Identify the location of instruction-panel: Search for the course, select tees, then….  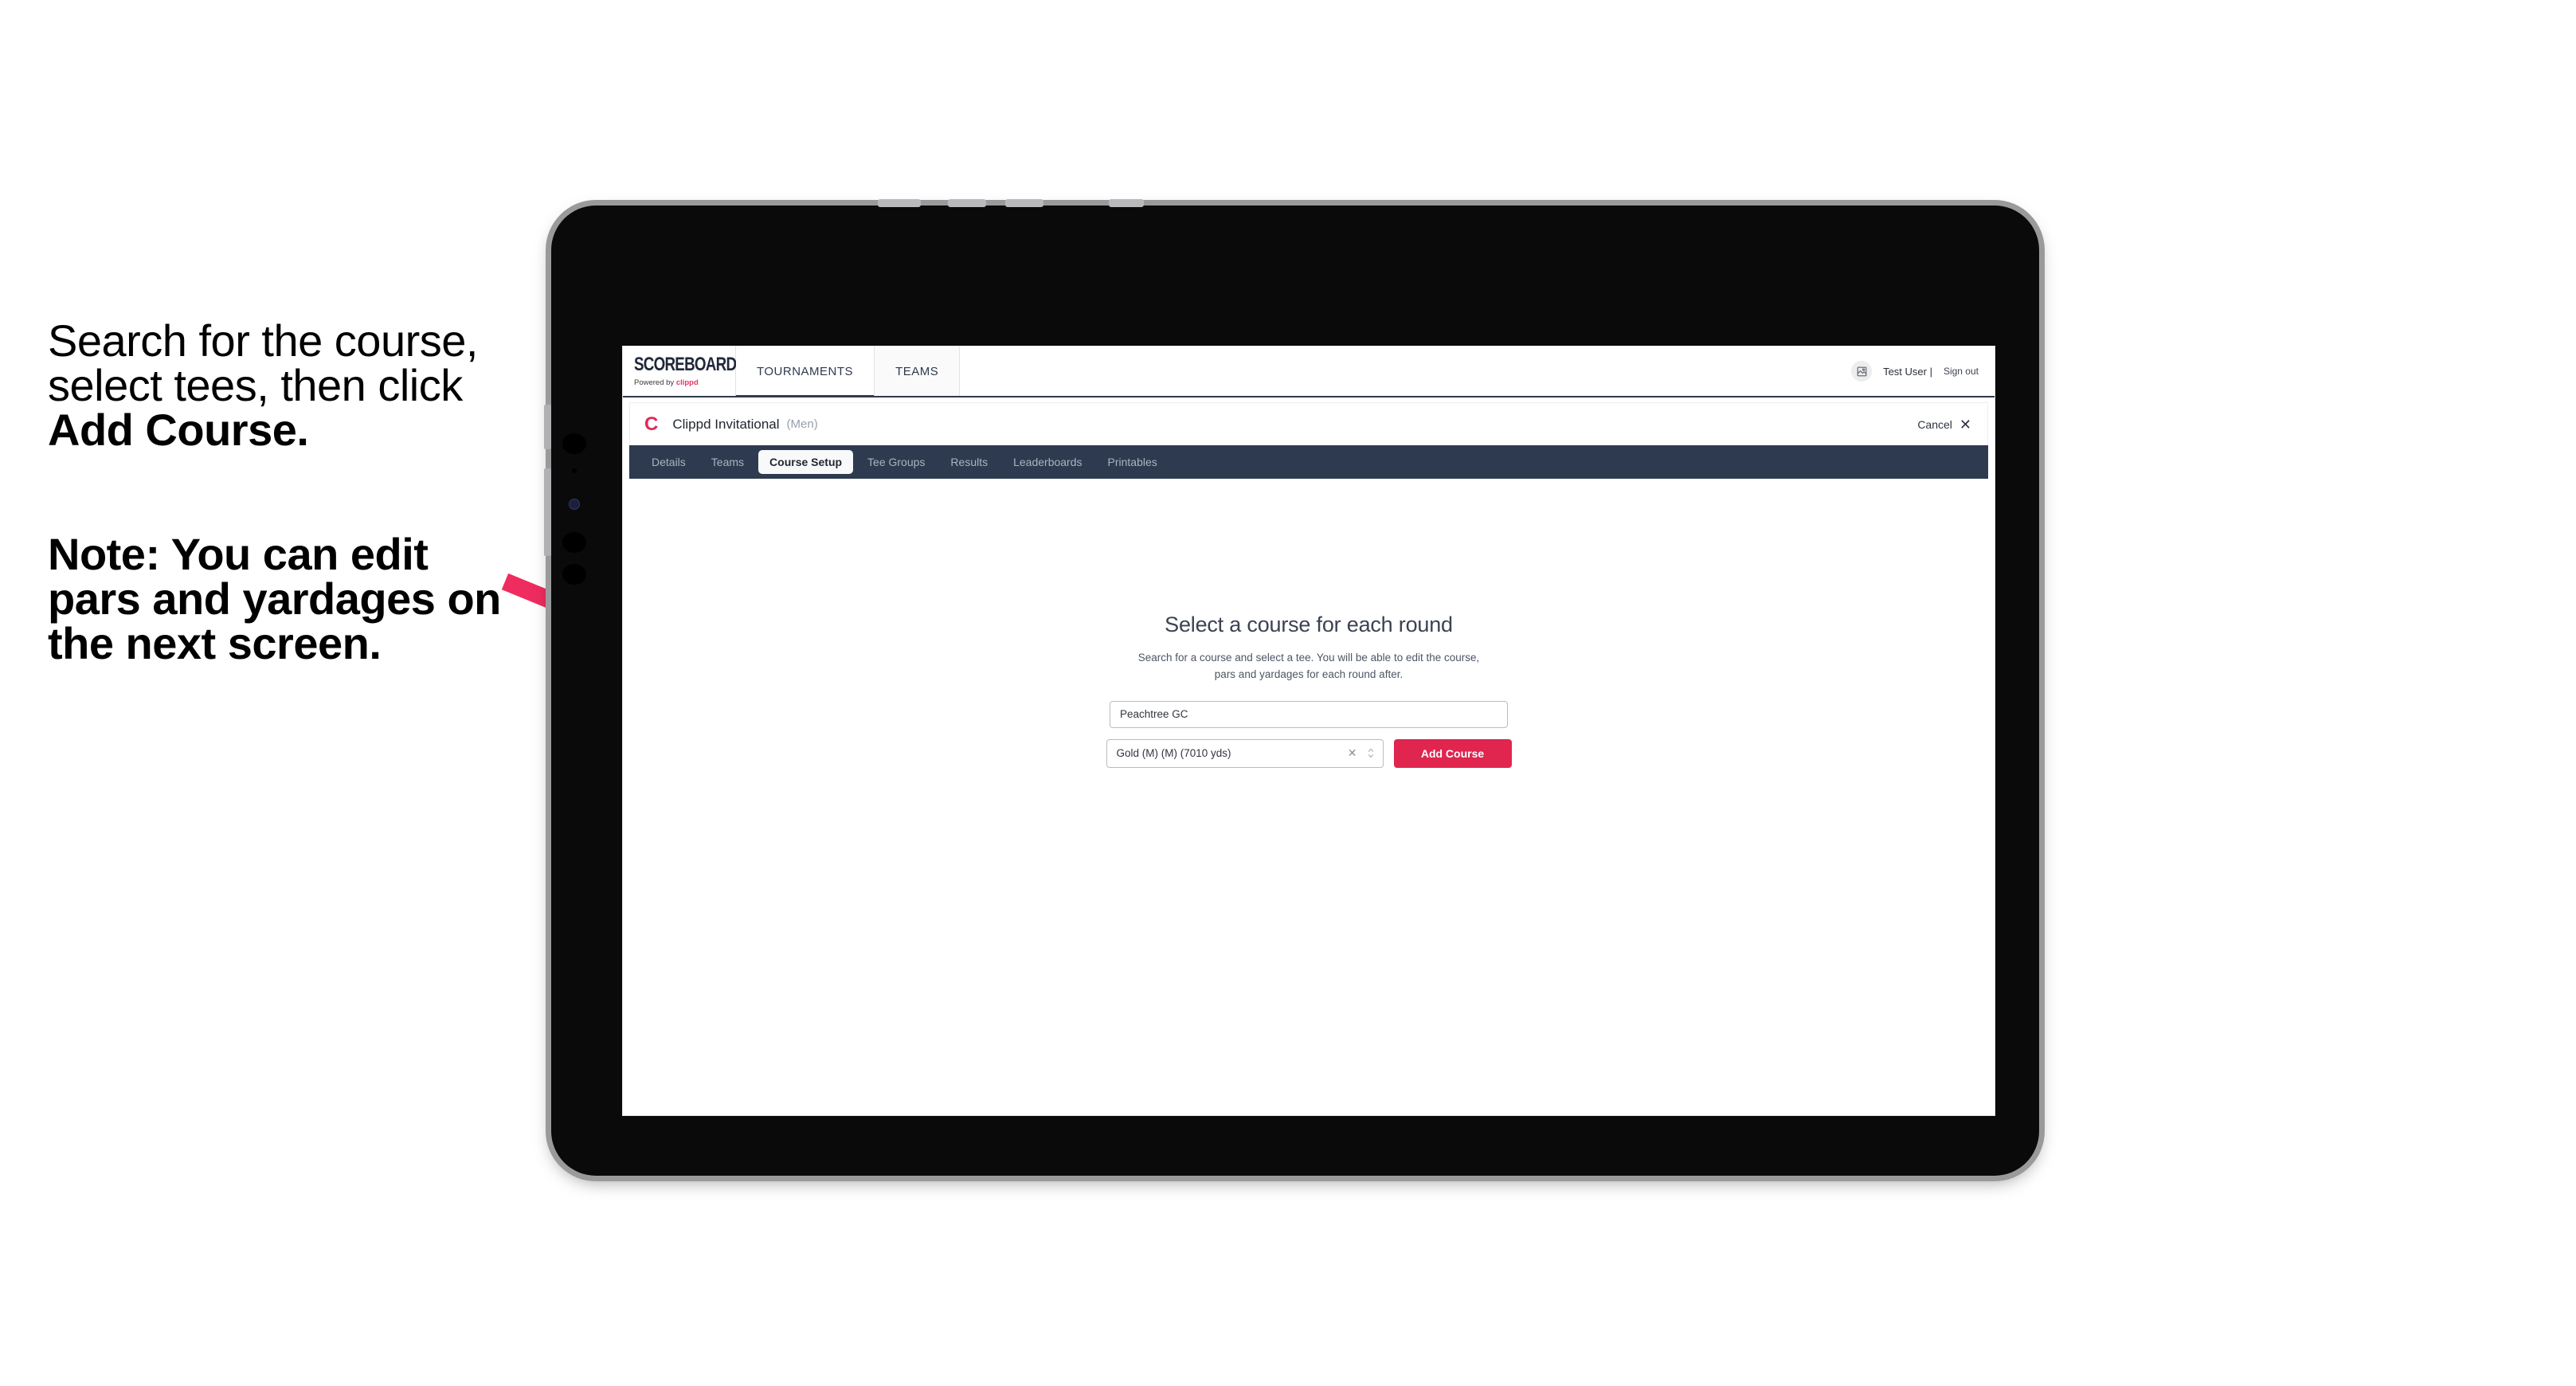
(287, 492).